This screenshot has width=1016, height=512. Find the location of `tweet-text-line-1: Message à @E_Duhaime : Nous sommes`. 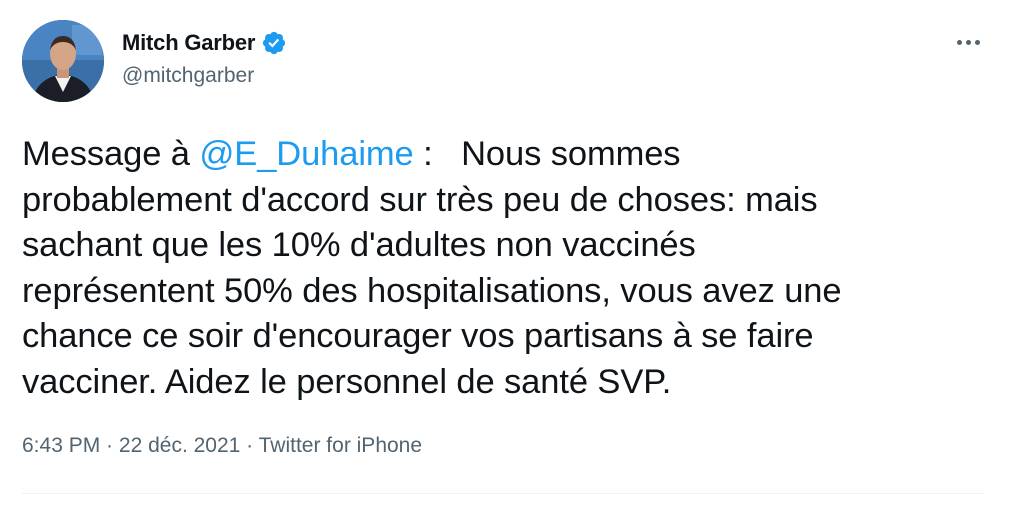

tweet-text-line-1: Message à @E_Duhaime : Nous sommes is located at coordinates (509, 155).